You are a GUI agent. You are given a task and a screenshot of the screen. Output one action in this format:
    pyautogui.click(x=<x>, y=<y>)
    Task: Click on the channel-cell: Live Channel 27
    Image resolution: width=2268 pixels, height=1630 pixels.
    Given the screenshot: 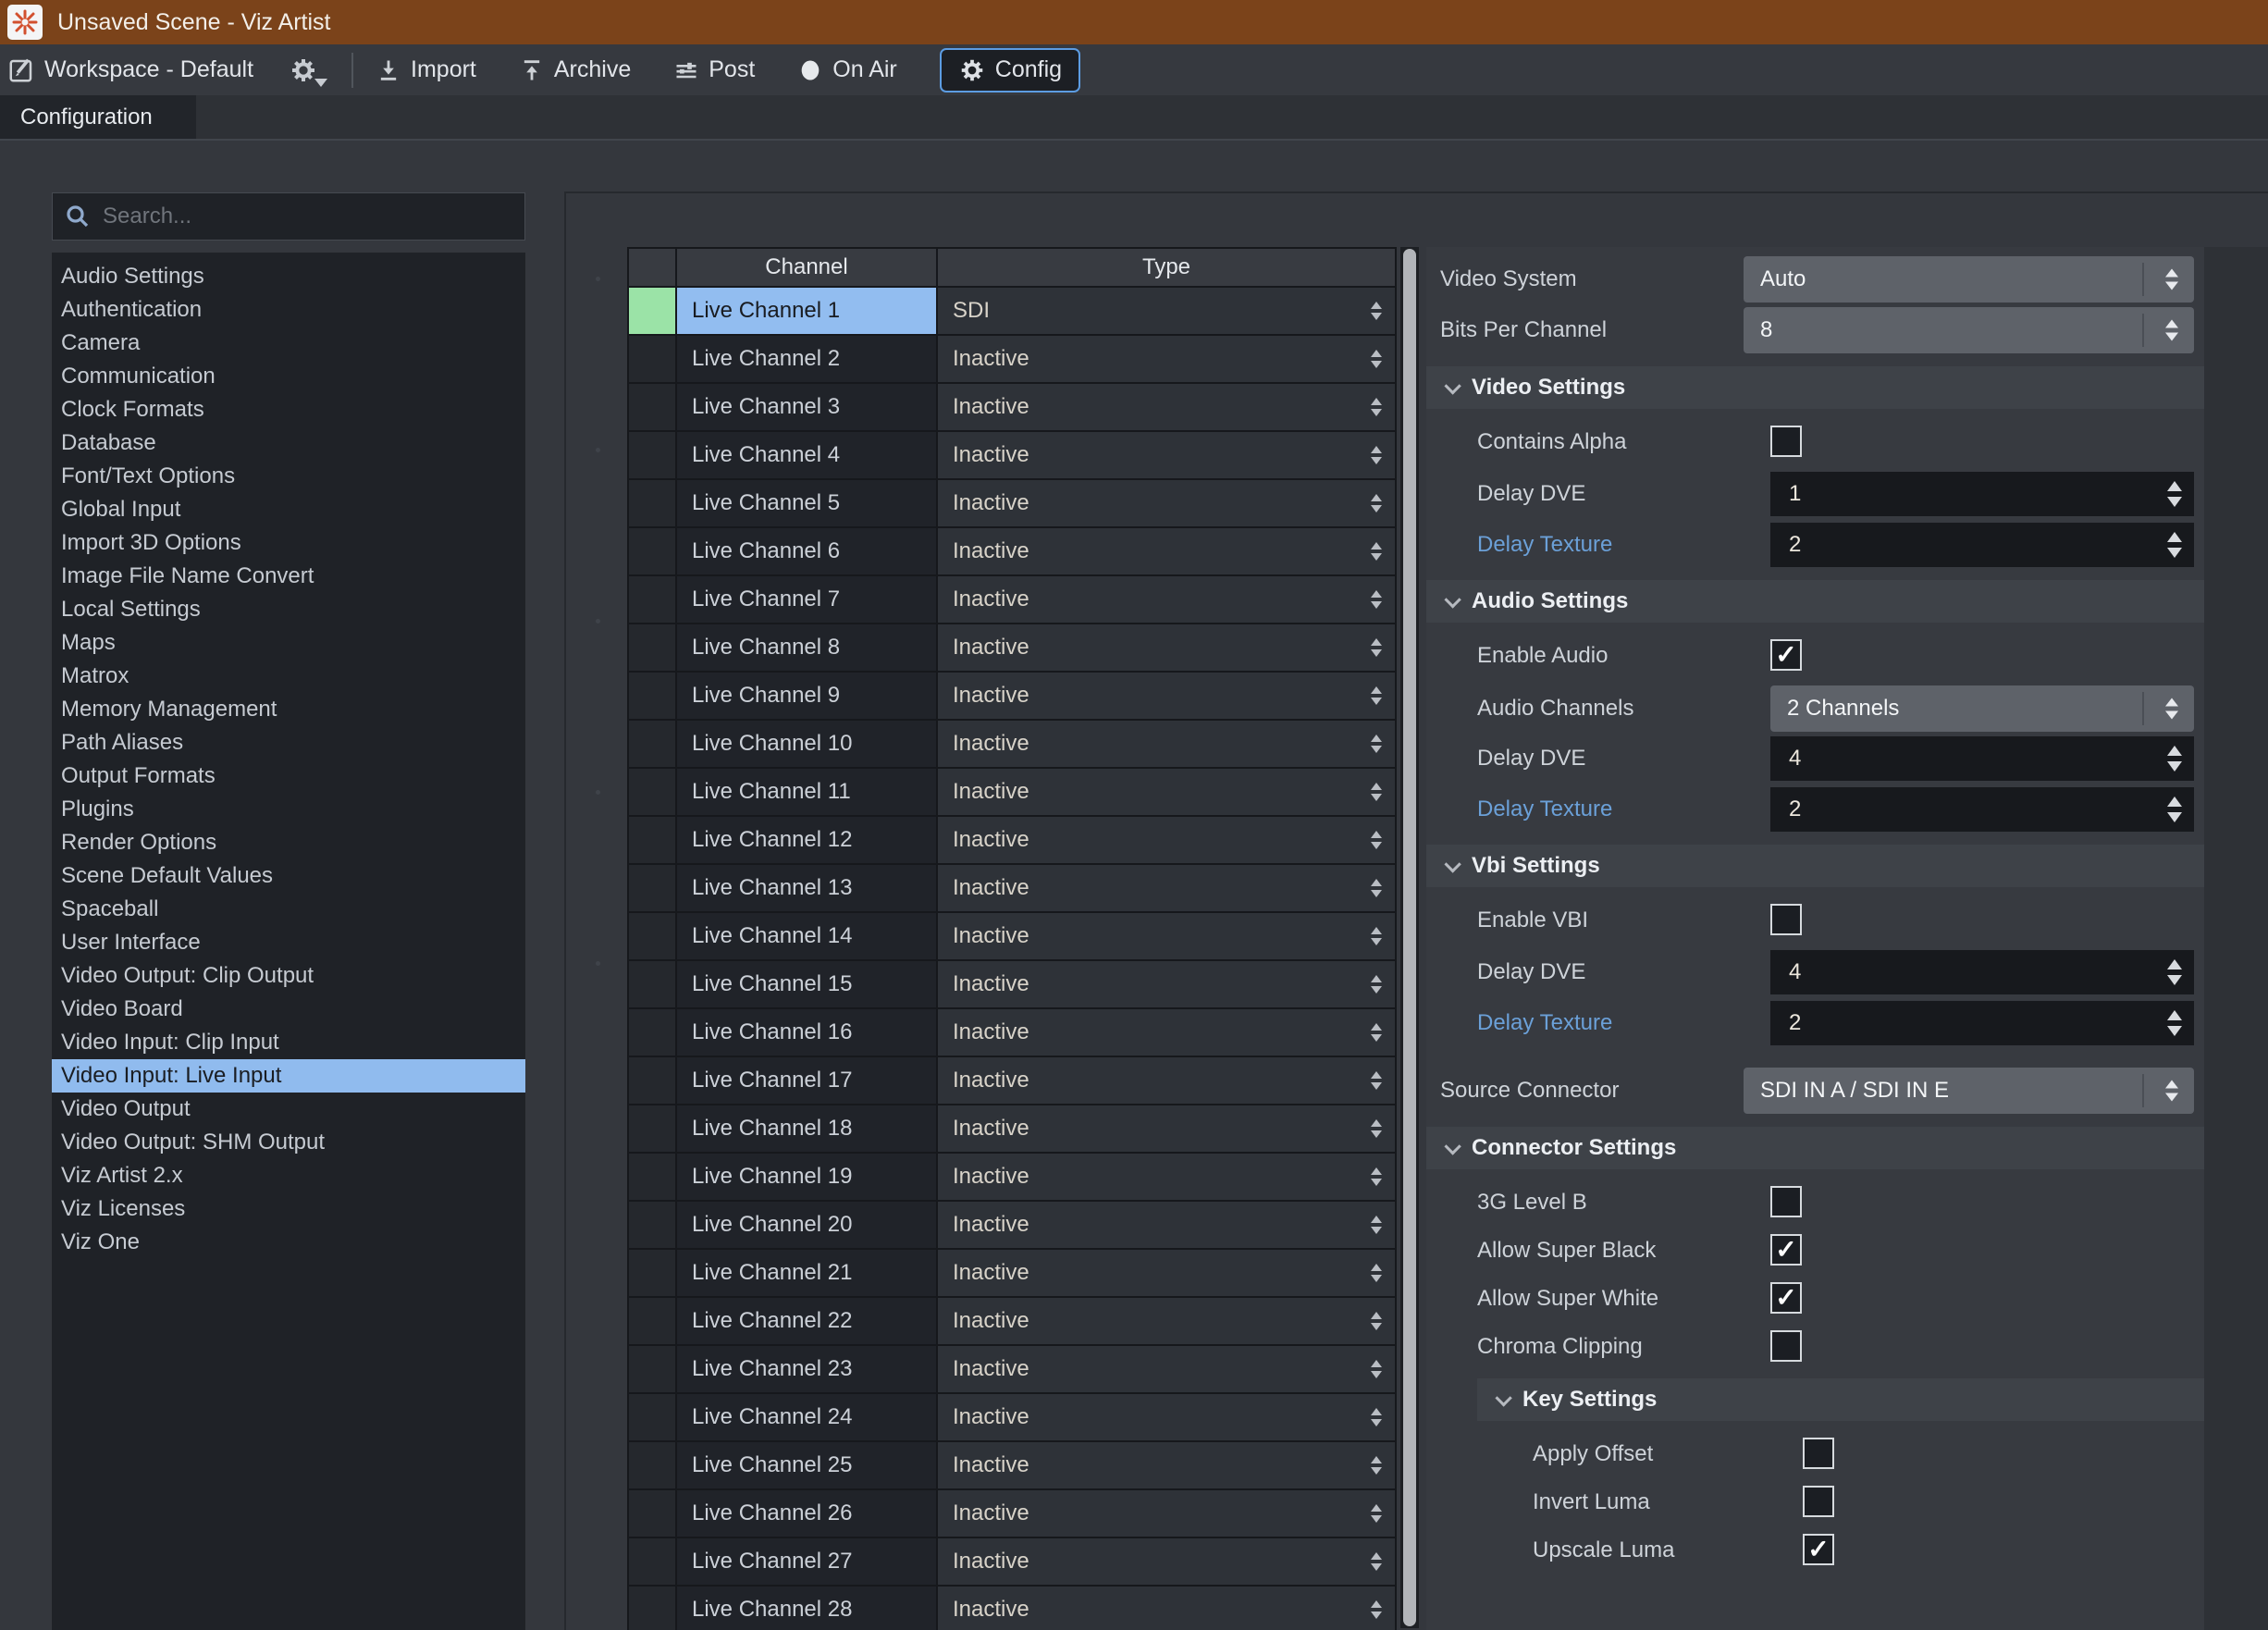 What is the action you would take?
    pyautogui.click(x=806, y=1561)
    